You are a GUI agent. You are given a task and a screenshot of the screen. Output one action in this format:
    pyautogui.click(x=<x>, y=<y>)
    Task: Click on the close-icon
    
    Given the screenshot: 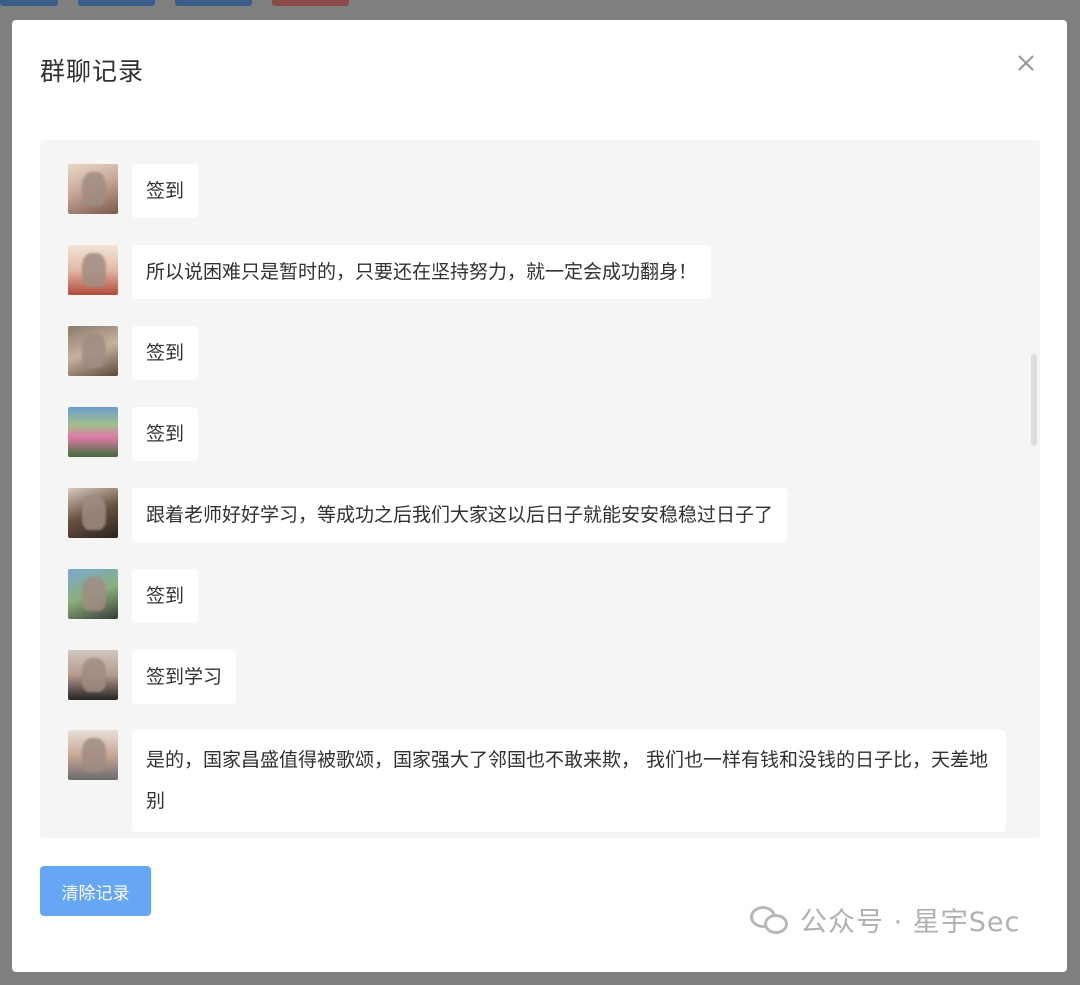 What is the action you would take?
    pyautogui.click(x=1026, y=63)
    